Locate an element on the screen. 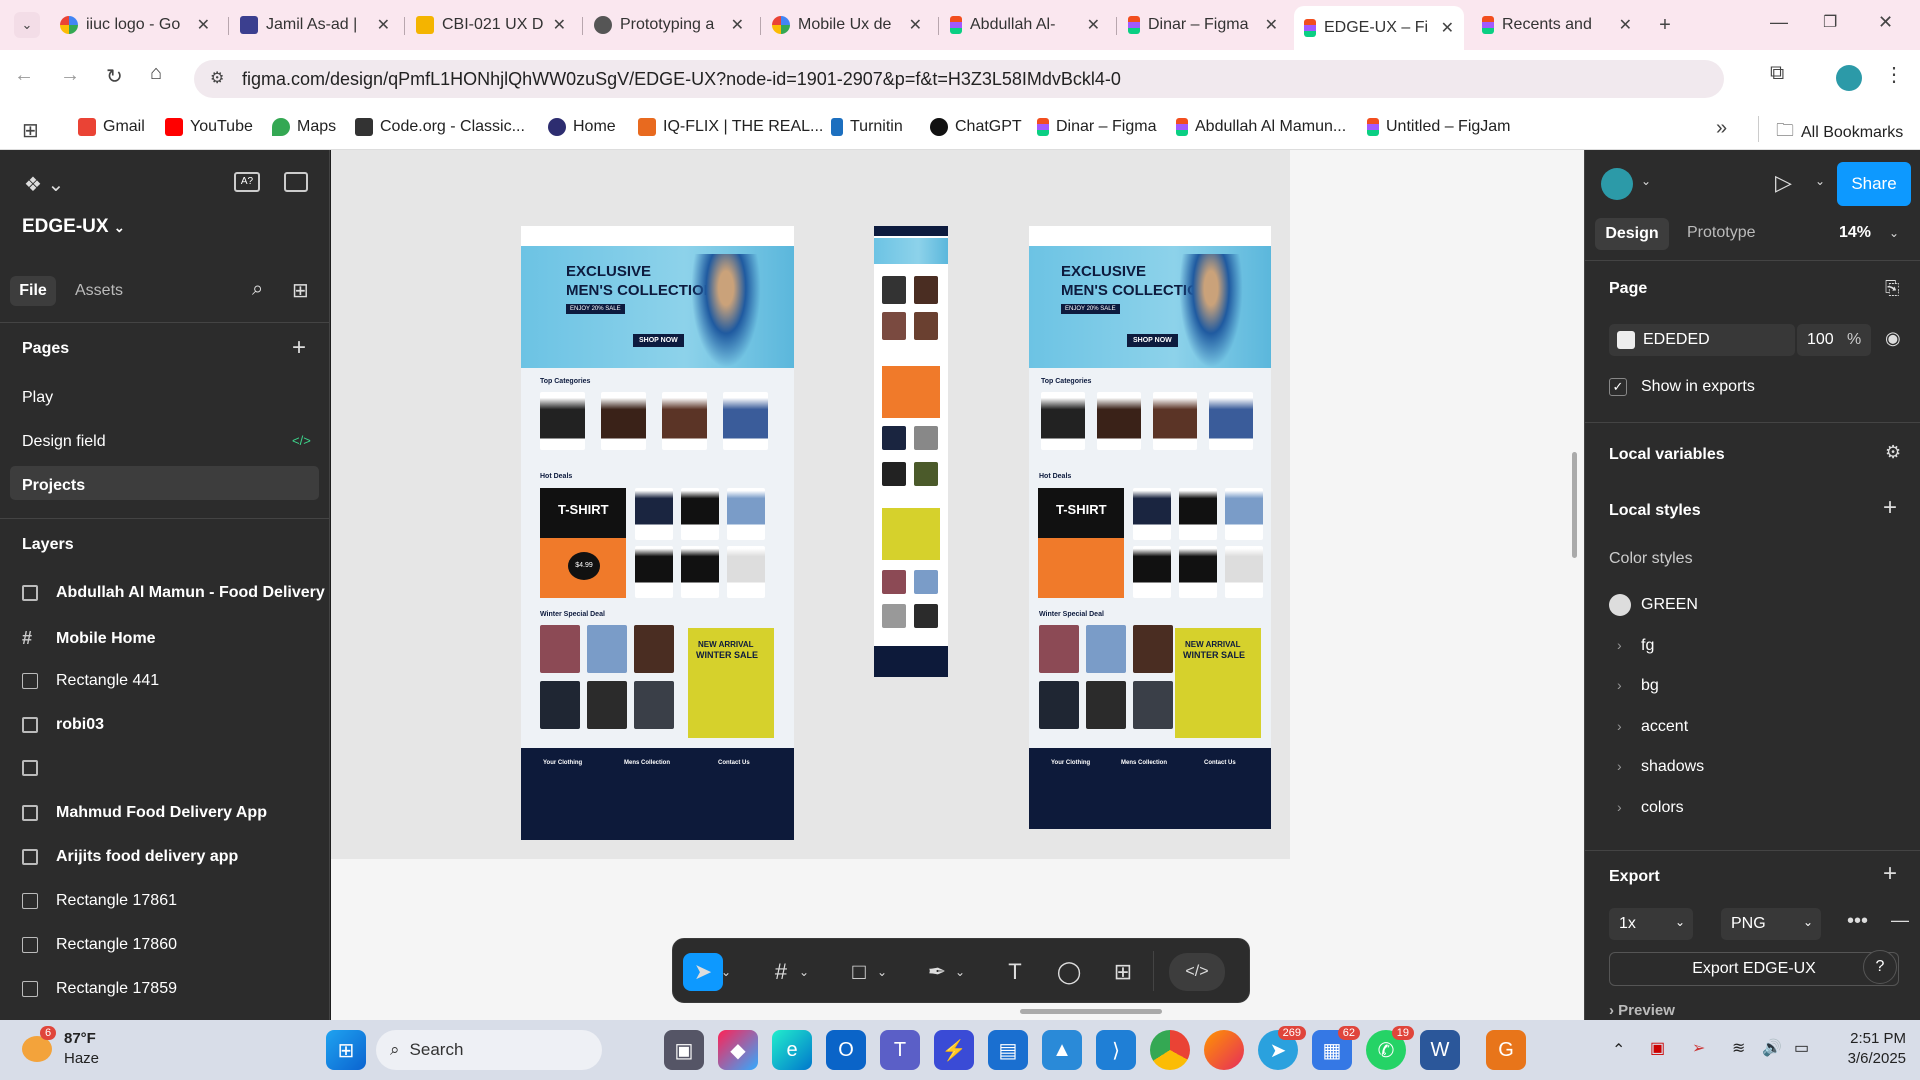 The height and width of the screenshot is (1080, 1920). help-icon: ? is located at coordinates (1880, 967).